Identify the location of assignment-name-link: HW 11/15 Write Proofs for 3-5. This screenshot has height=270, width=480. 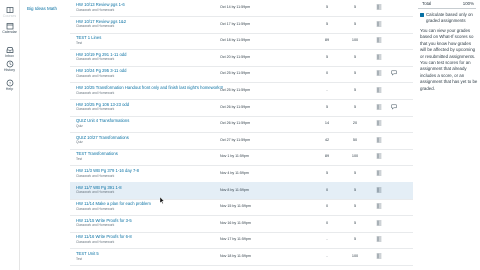
(104, 220).